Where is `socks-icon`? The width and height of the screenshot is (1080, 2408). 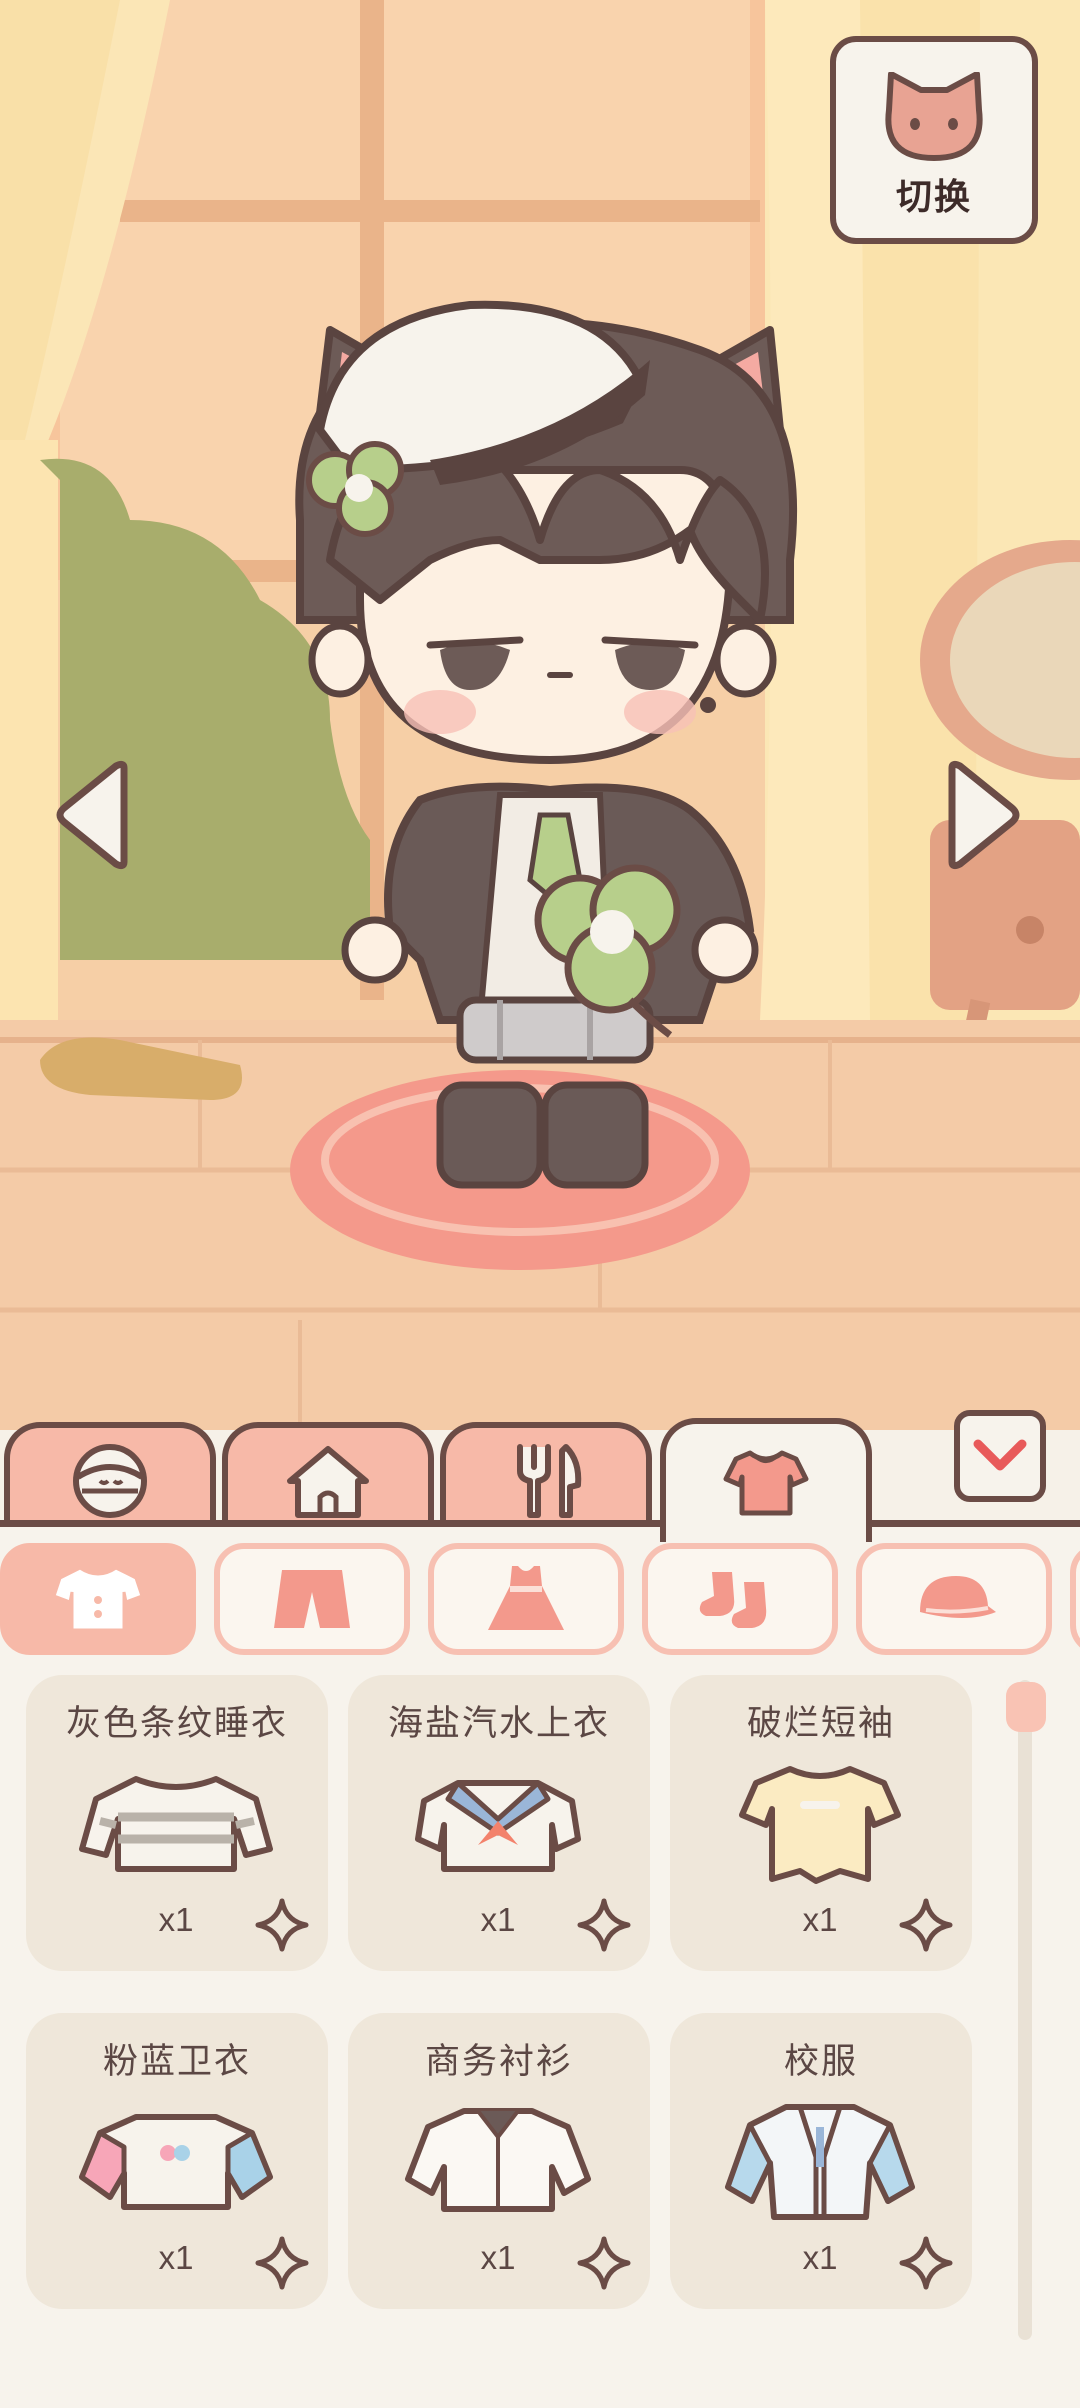
socks-icon is located at coordinates (733, 1600).